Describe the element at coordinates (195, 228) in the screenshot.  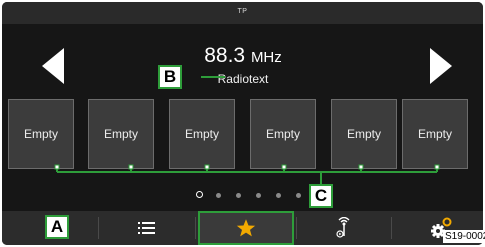
I see `nav-separator` at that location.